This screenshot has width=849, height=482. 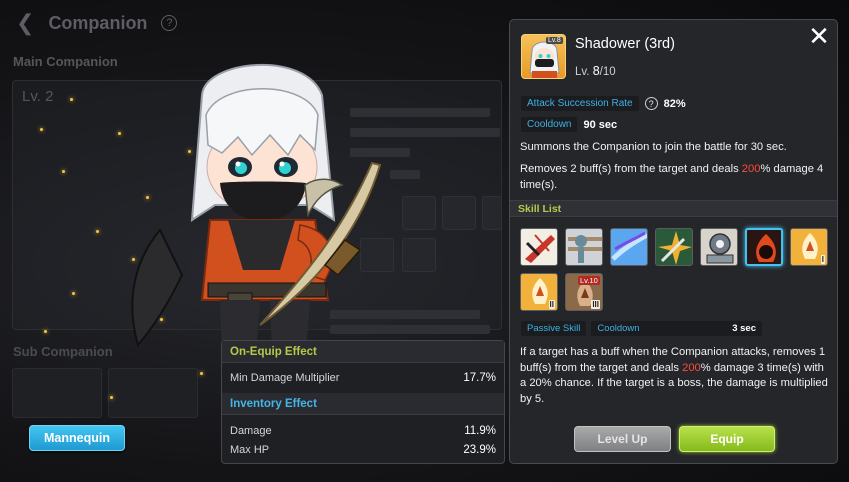 I want to click on cooldown-value: 90 sec, so click(x=600, y=124).